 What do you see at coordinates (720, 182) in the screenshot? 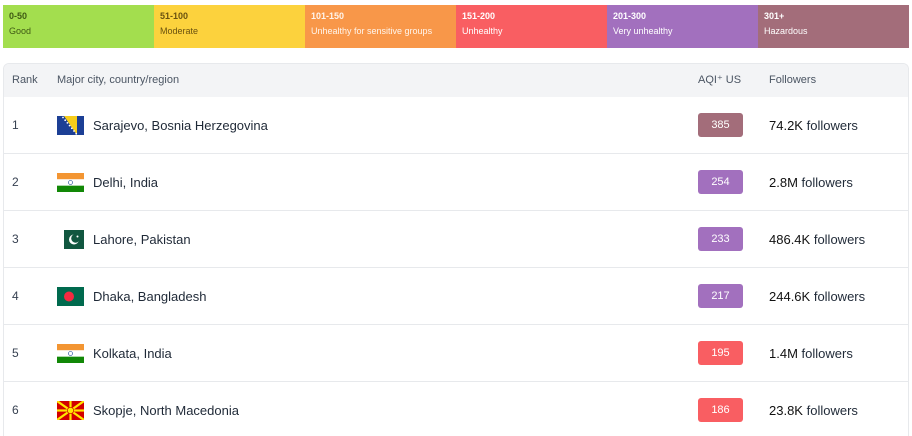
I see `aqi-badge: 254` at bounding box center [720, 182].